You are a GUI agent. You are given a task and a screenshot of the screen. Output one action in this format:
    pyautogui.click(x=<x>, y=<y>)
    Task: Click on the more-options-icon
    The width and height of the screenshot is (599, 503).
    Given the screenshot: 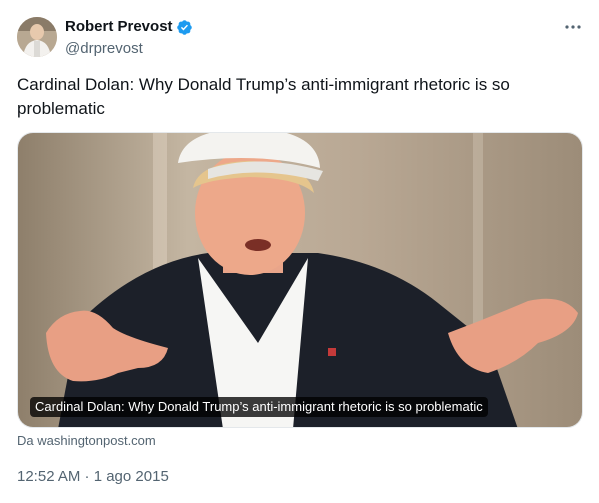 What is the action you would take?
    pyautogui.click(x=573, y=27)
    